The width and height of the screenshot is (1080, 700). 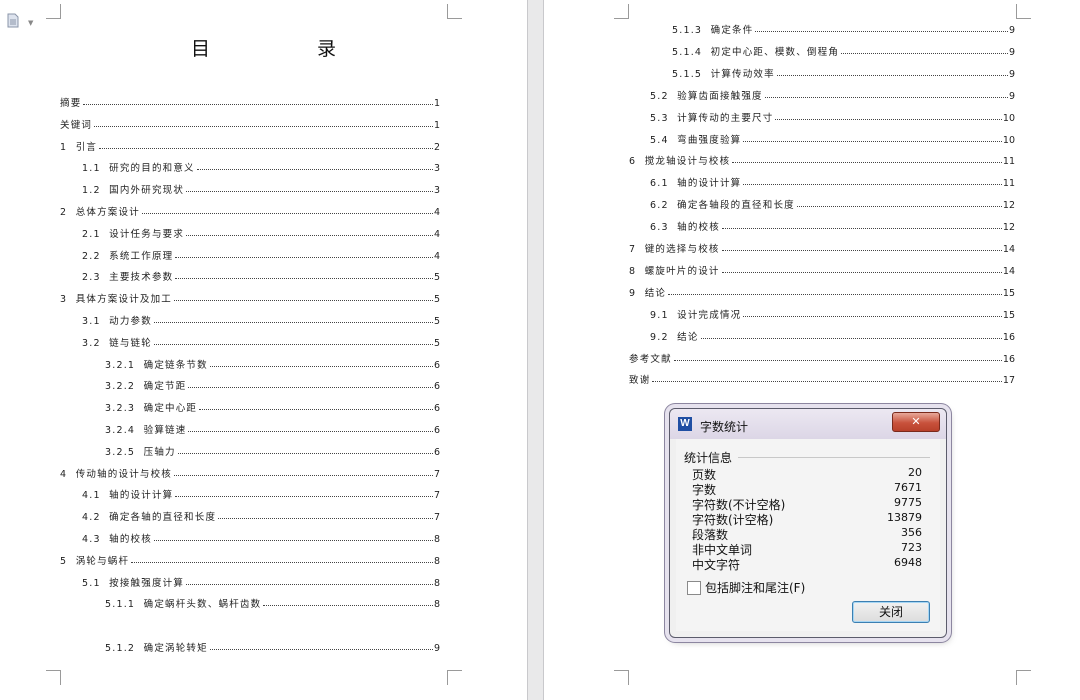 I want to click on toc-entry-text: 摘要, so click(x=71, y=103).